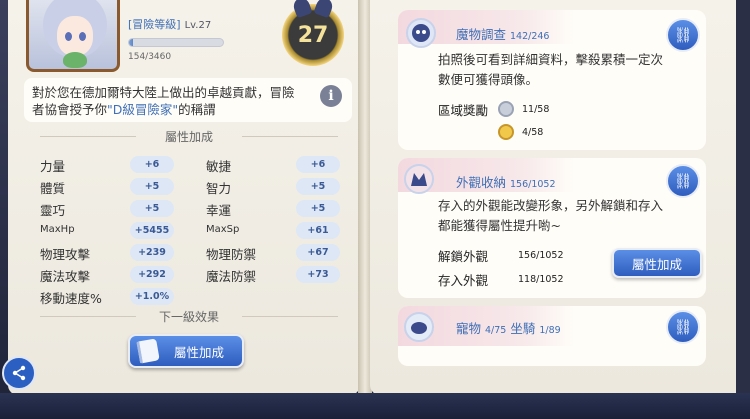 This screenshot has height=419, width=750. What do you see at coordinates (318, 230) in the screenshot?
I see `stat-value: +61` at bounding box center [318, 230].